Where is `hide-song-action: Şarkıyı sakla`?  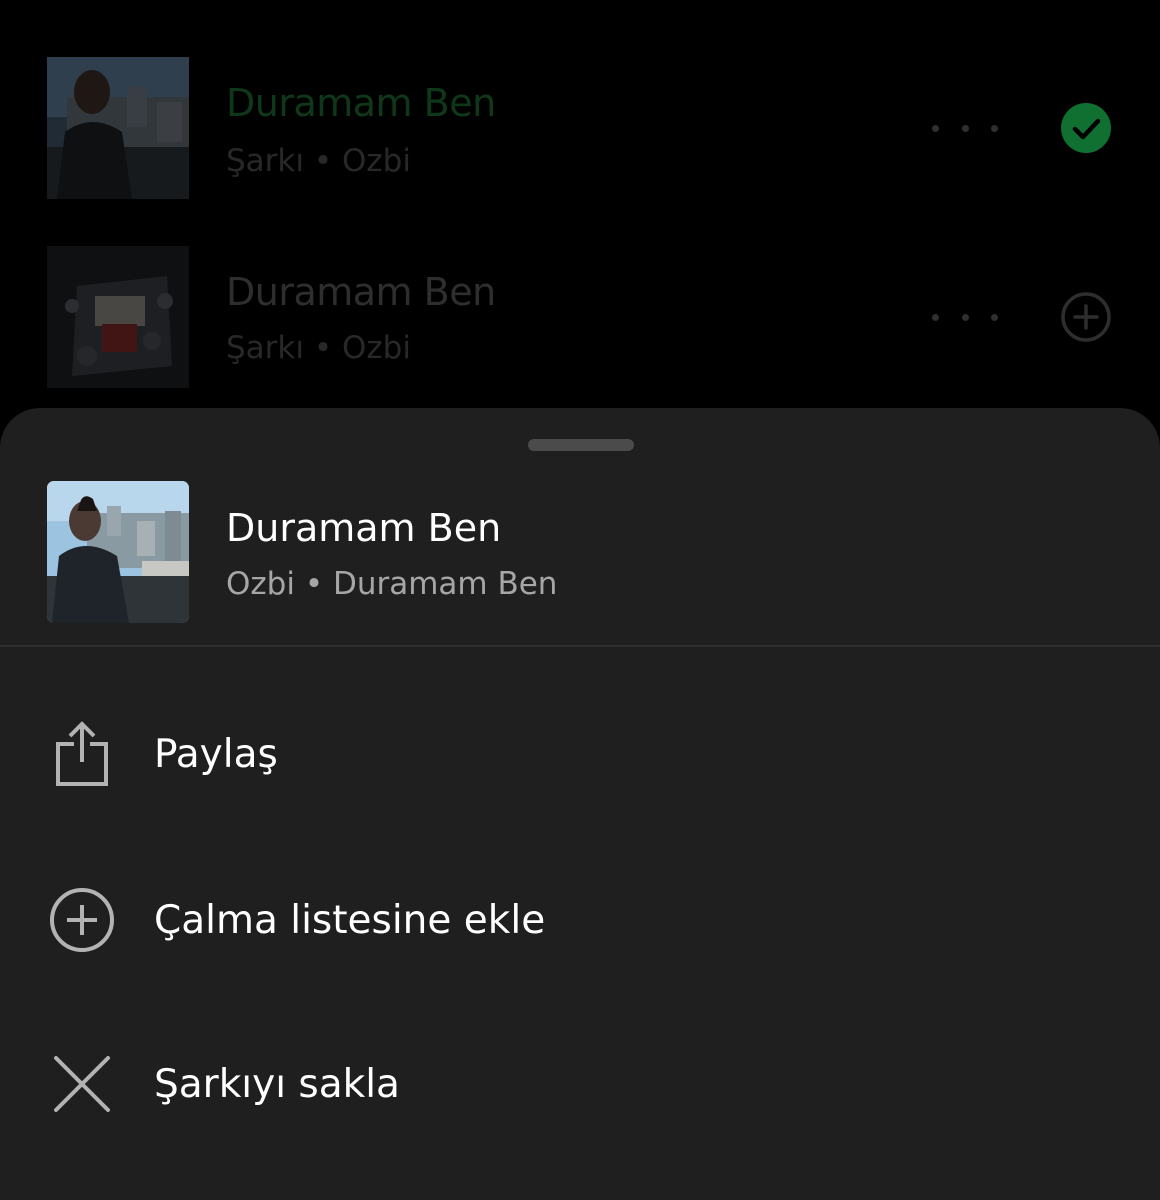
hide-song-action: Şarkıyı sakla is located at coordinates (580, 1084).